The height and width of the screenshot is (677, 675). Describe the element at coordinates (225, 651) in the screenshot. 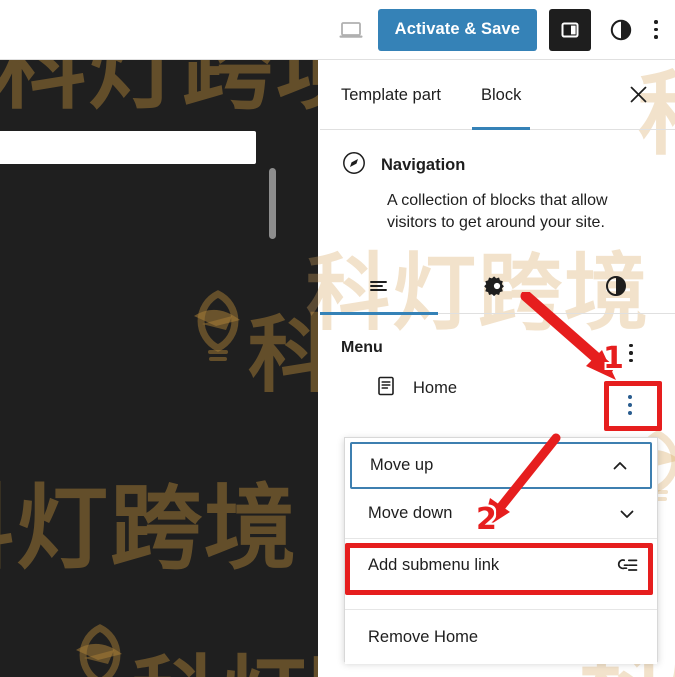

I see `watermark-canvas-4: 科灯跨境` at that location.